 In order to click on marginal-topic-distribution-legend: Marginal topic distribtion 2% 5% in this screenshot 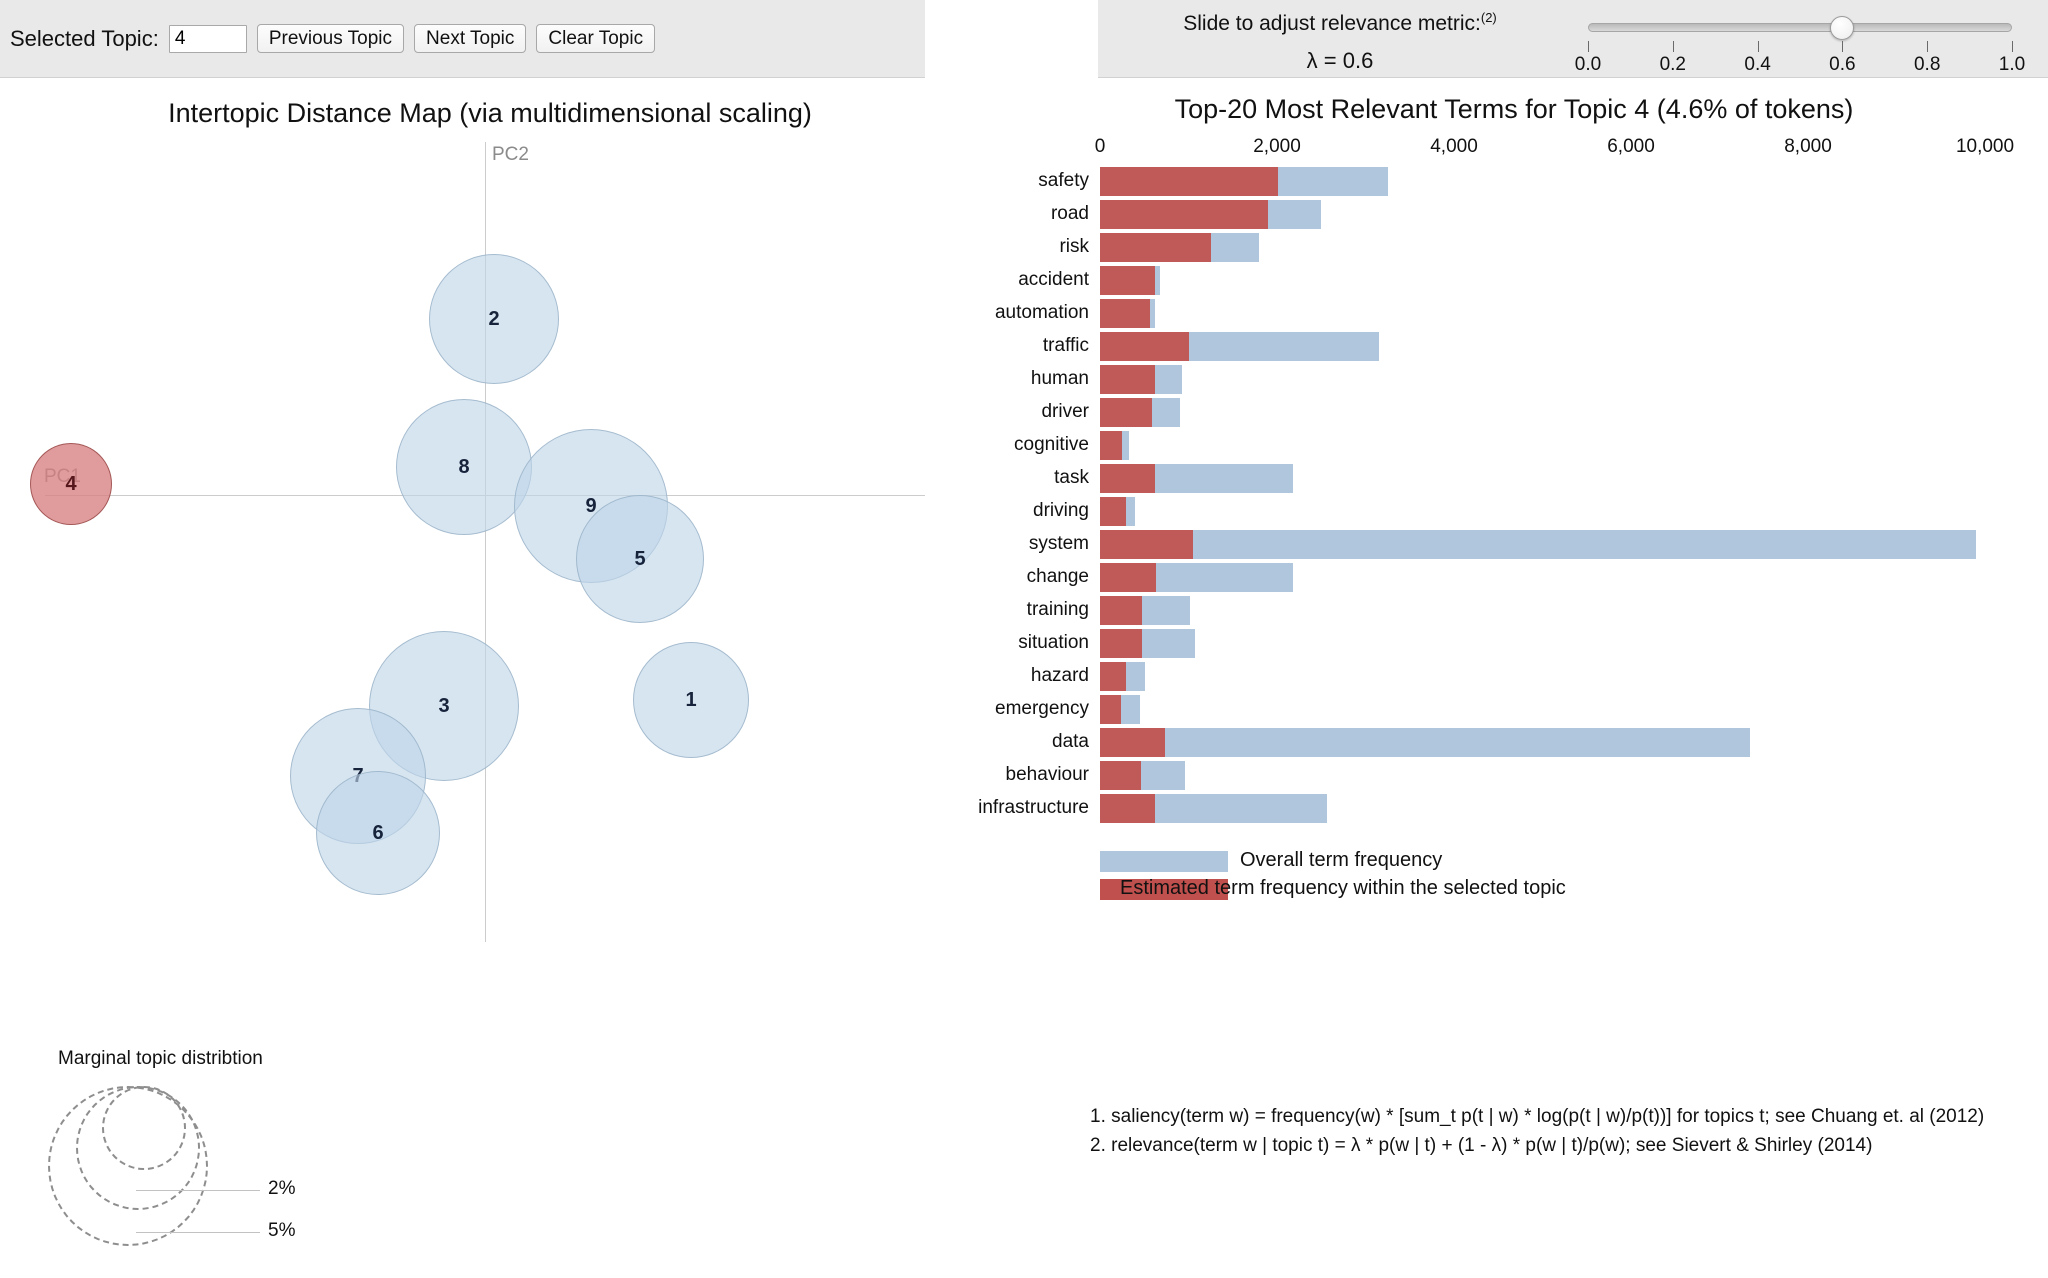, I will do `click(220, 1163)`.